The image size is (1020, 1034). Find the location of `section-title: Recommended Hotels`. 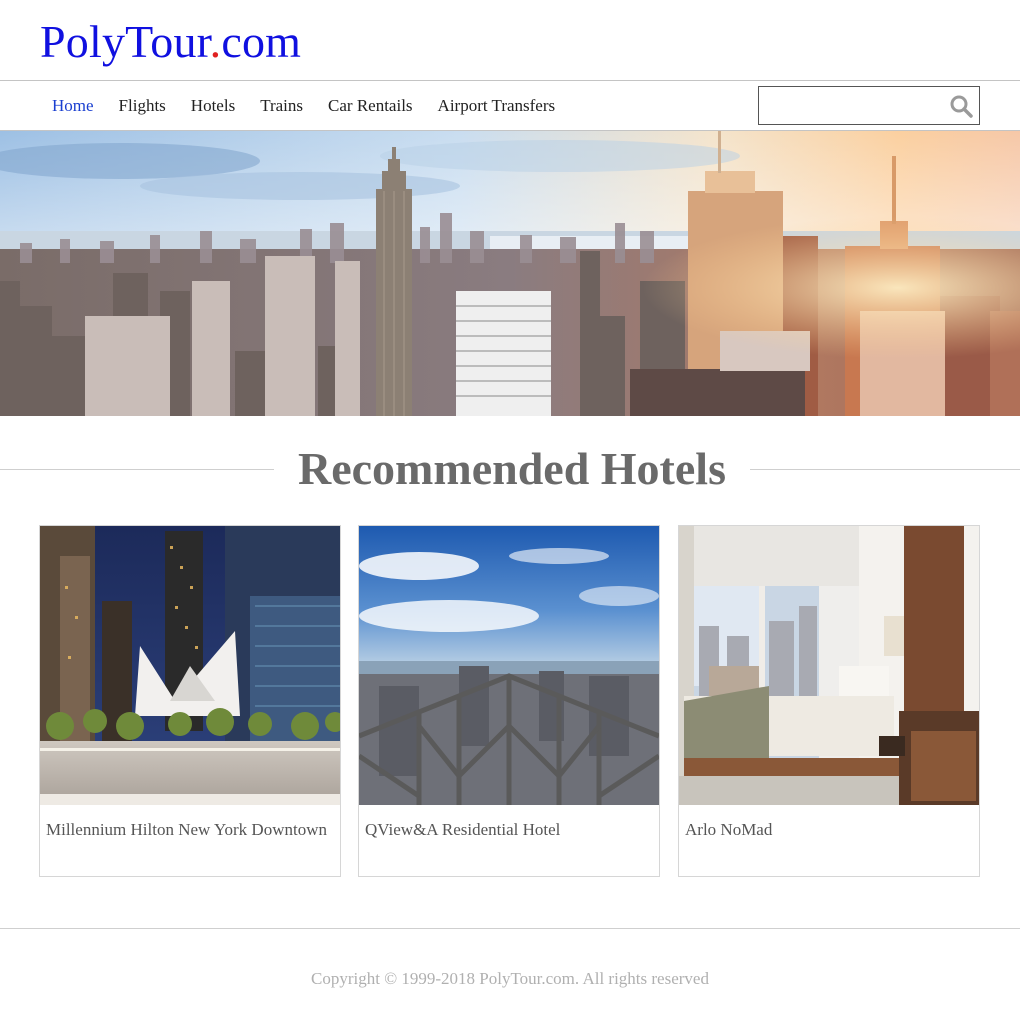

section-title: Recommended Hotels is located at coordinates (512, 468).